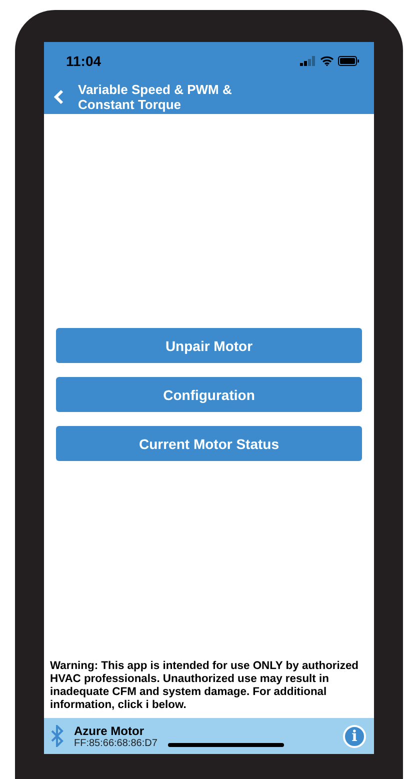 The height and width of the screenshot is (779, 404). I want to click on warning-text: Warning: This app is intended for use ONLY by authorized HVAC professionals. Unauthorized use may result in inadequate CFM and system damage. For additional information, click i below., so click(204, 686).